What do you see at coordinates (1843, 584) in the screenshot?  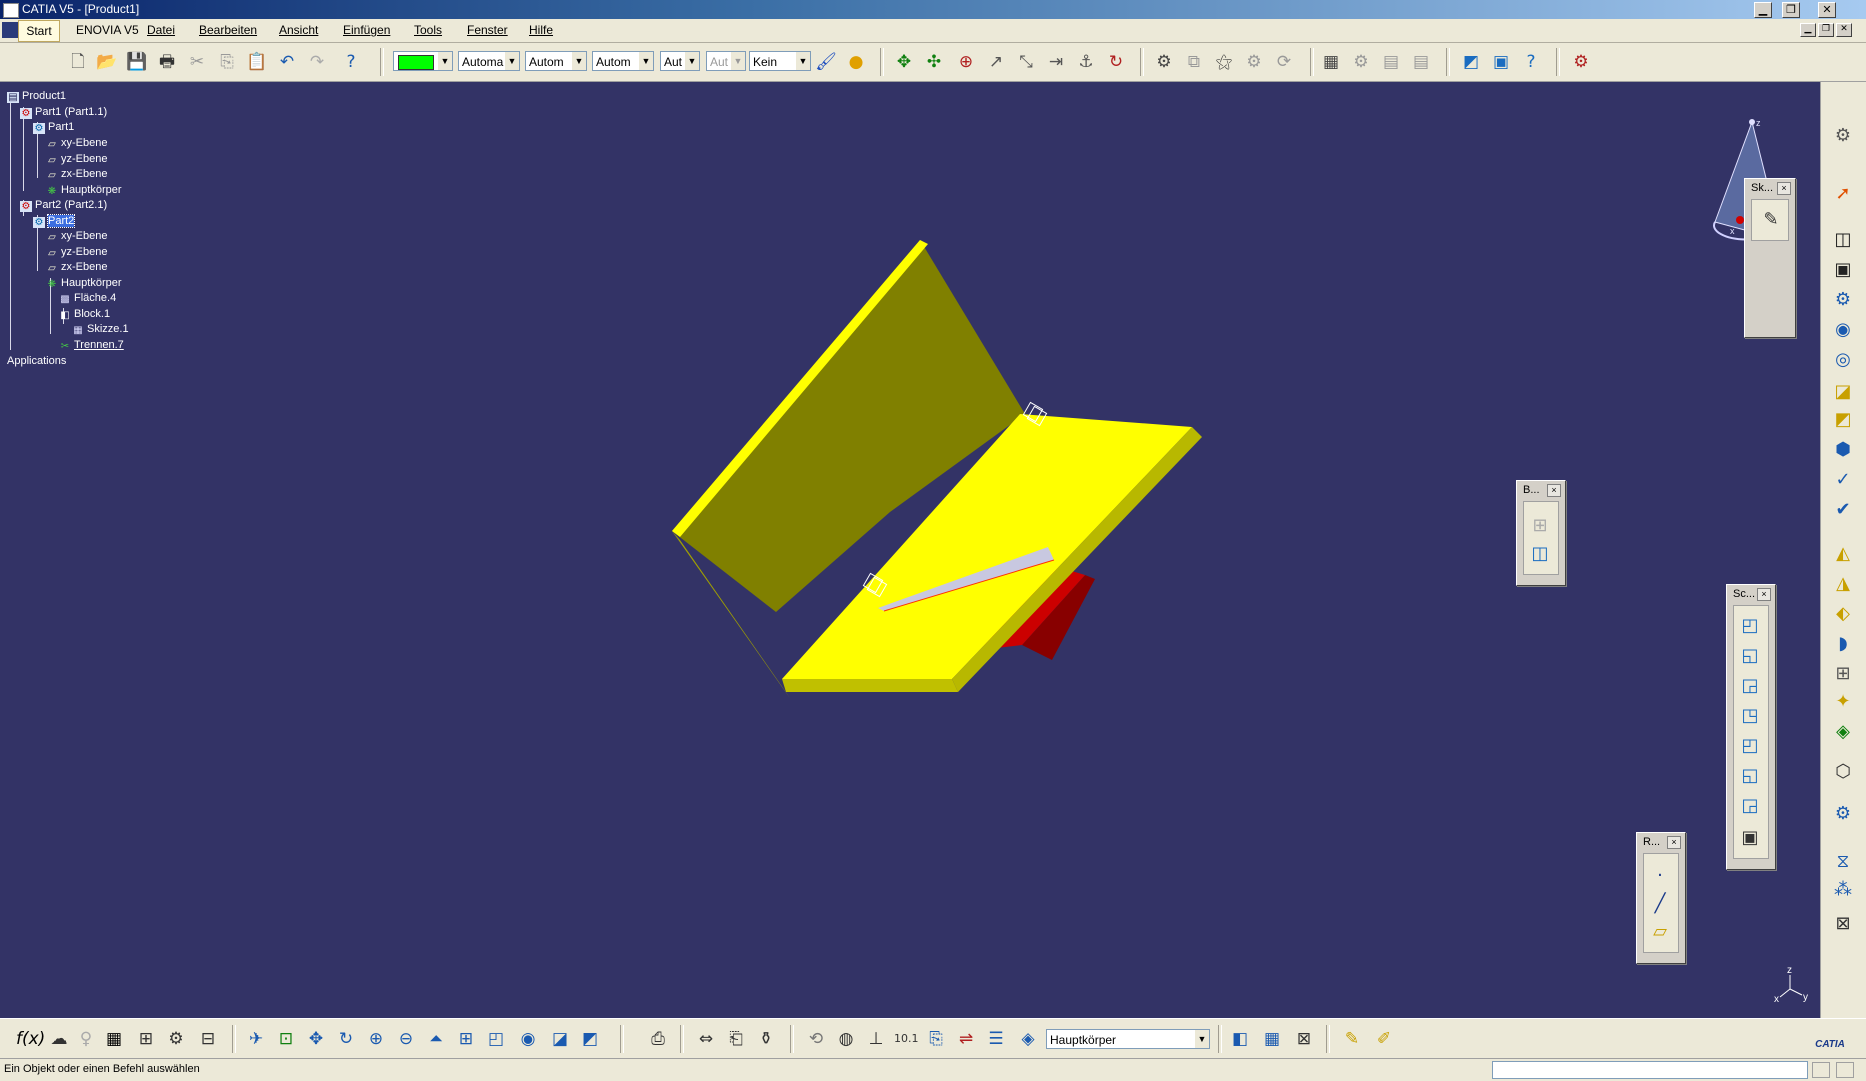 I see `slot-icon: ◮` at bounding box center [1843, 584].